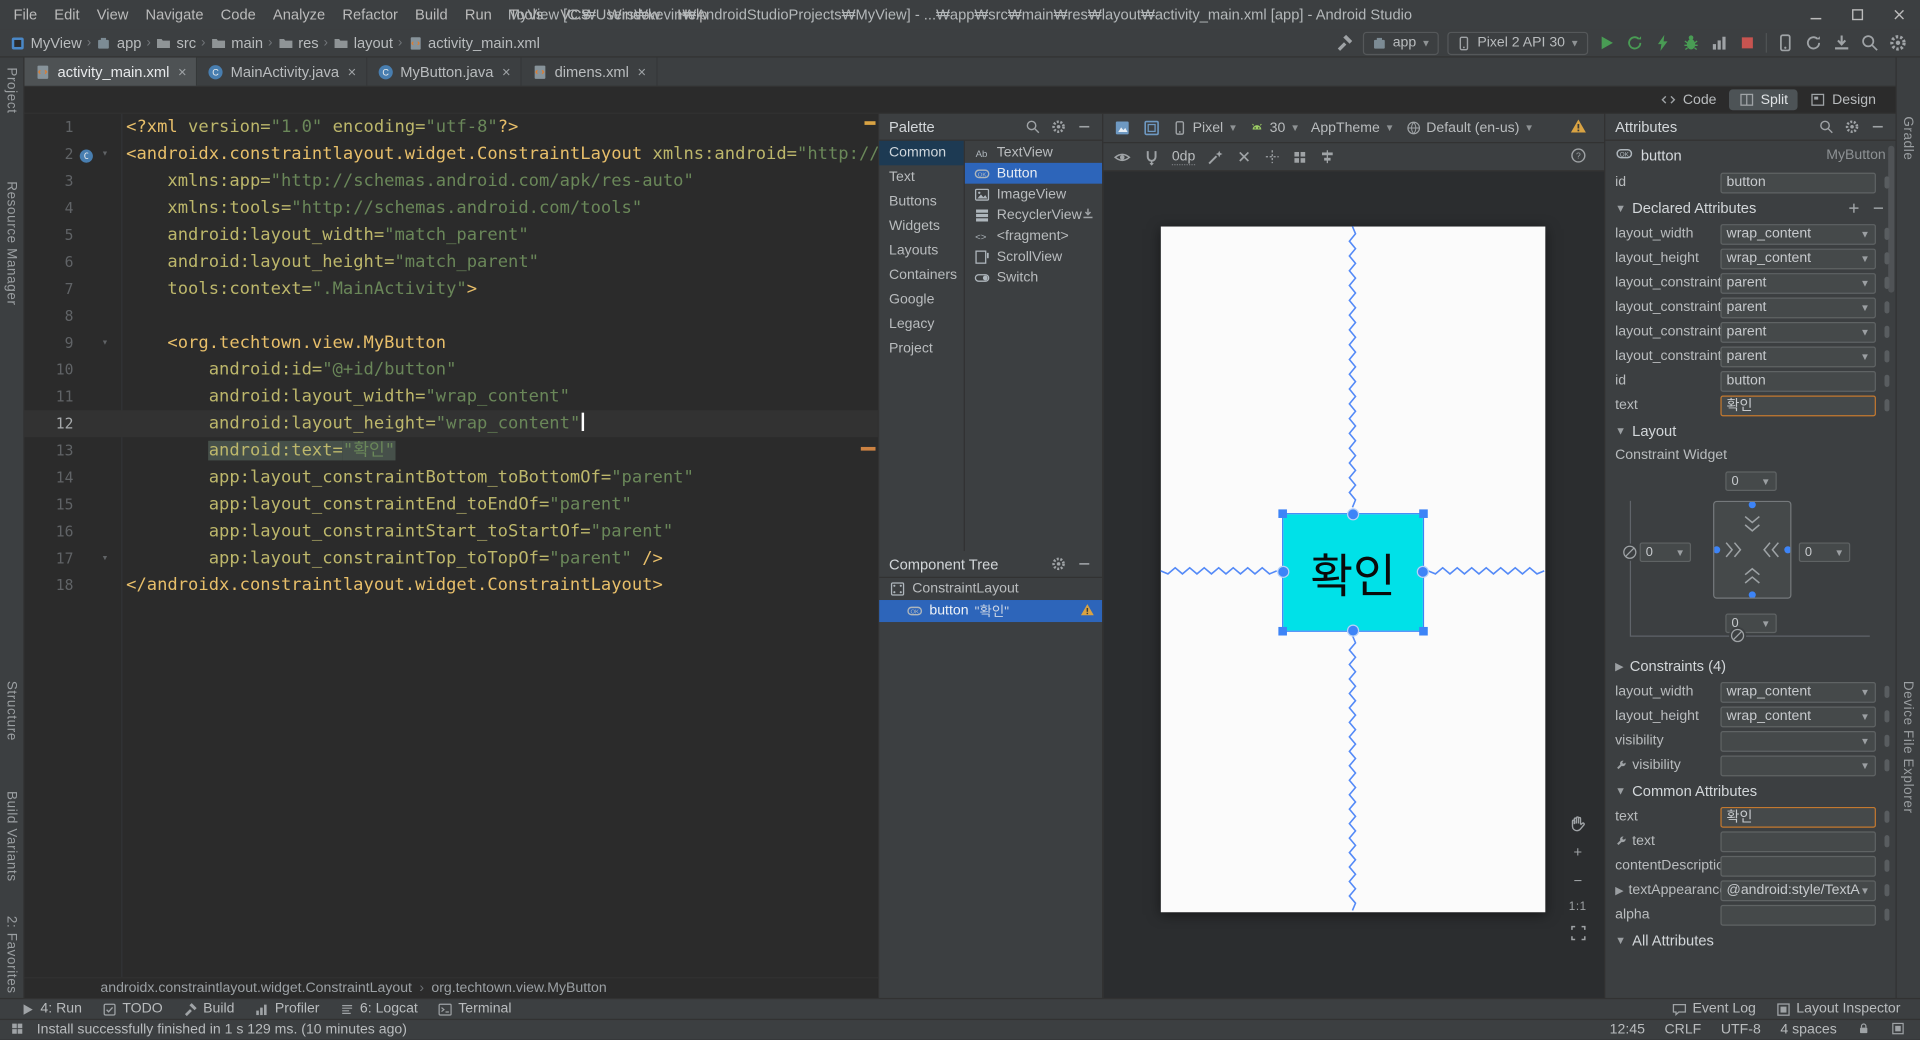 Image resolution: width=1920 pixels, height=1040 pixels. What do you see at coordinates (1808, 1029) in the screenshot?
I see `indent-setting: 4 spaces` at bounding box center [1808, 1029].